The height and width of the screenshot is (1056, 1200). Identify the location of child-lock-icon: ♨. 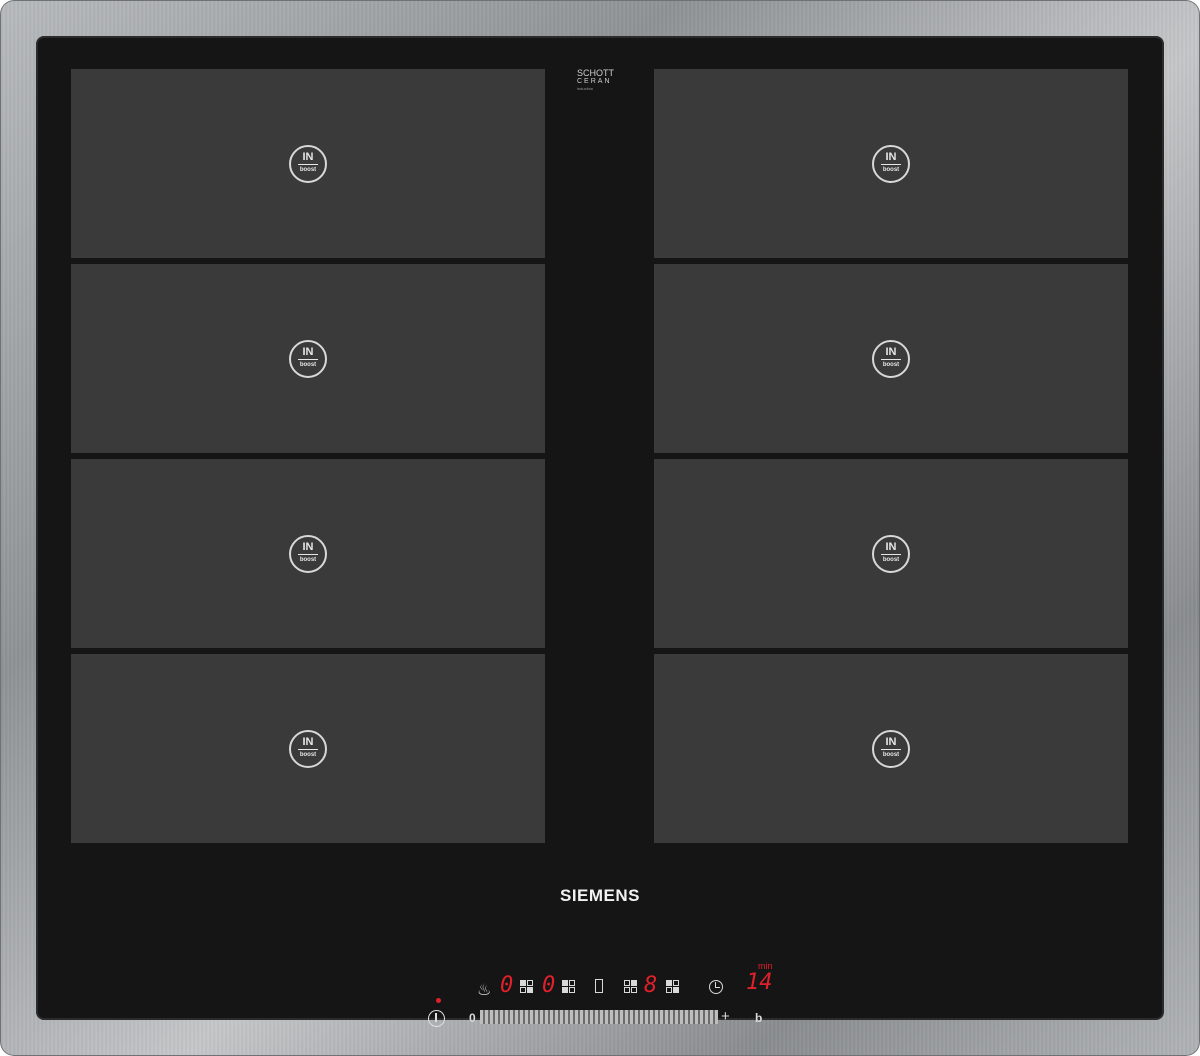
(484, 990).